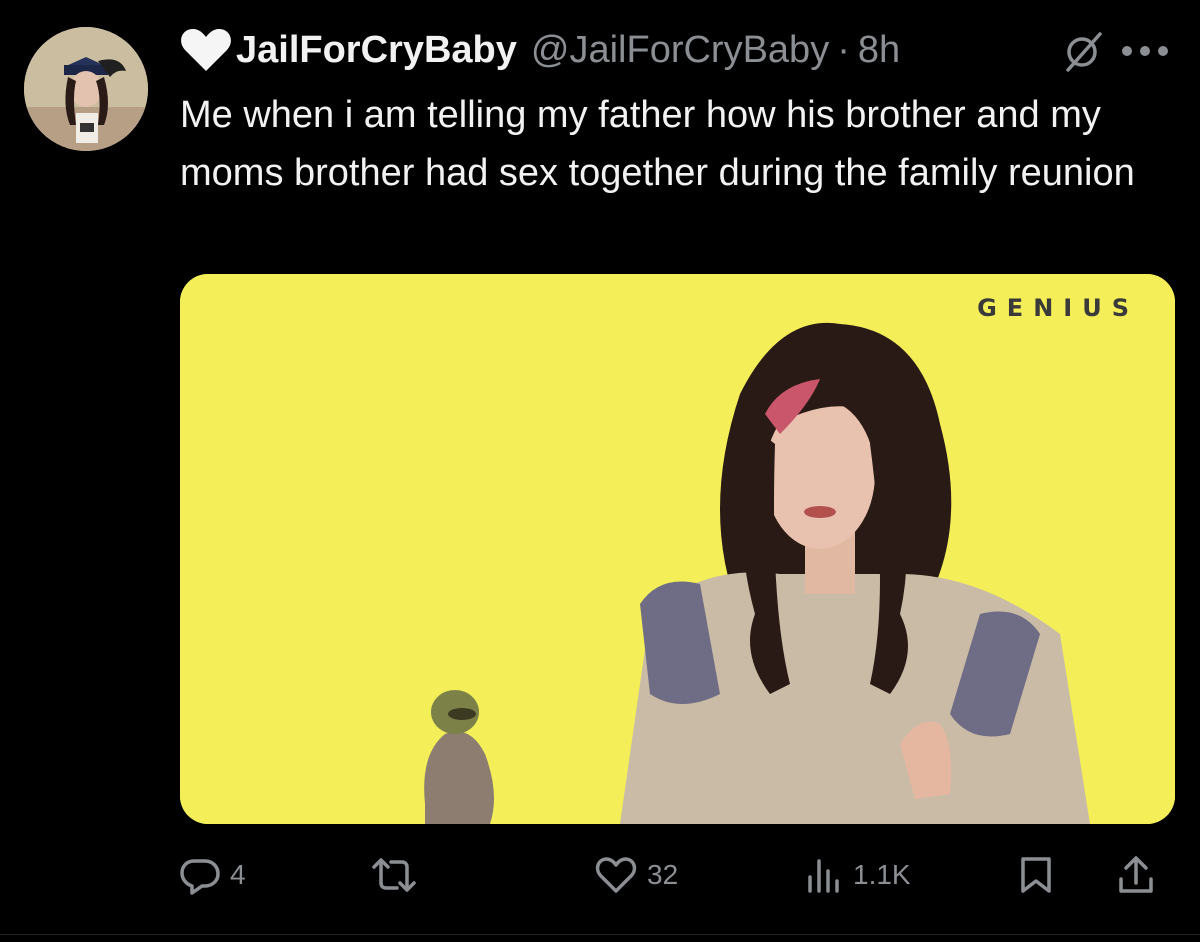  What do you see at coordinates (1084, 52) in the screenshot?
I see `grok-icon` at bounding box center [1084, 52].